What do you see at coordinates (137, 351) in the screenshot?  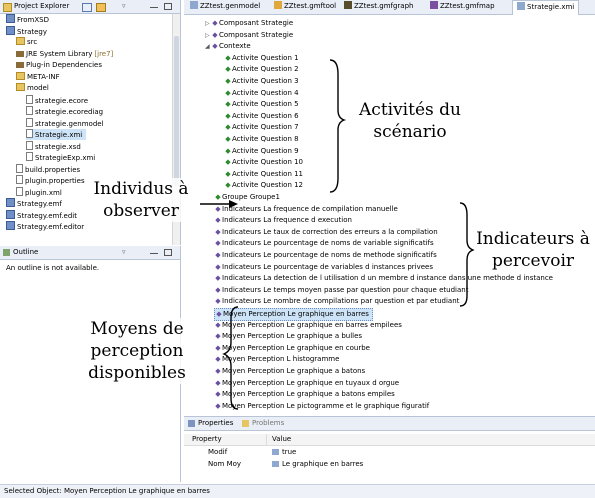 I see `annotation-moyens: Moyens de perception disponibles` at bounding box center [137, 351].